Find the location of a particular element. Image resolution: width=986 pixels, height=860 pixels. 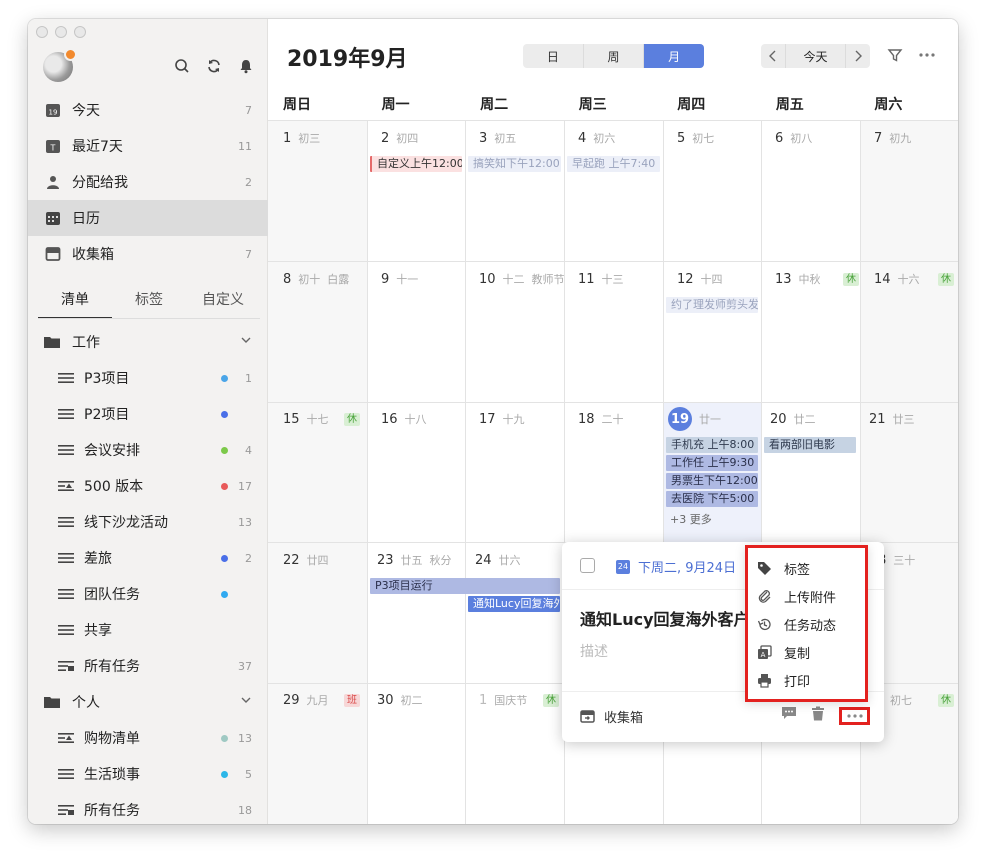

day-cell-header: 1 初三 is located at coordinates (301, 138).